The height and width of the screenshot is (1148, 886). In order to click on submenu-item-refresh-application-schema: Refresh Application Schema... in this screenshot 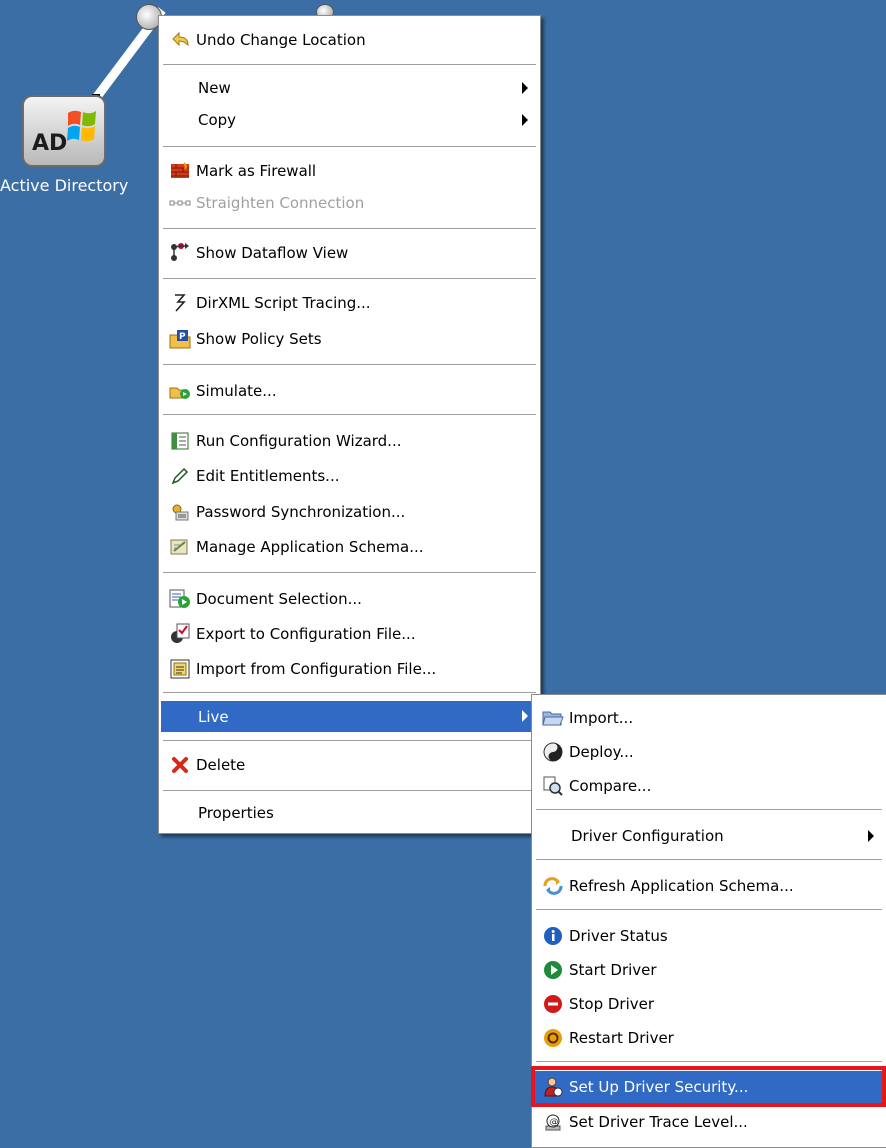, I will do `click(709, 886)`.